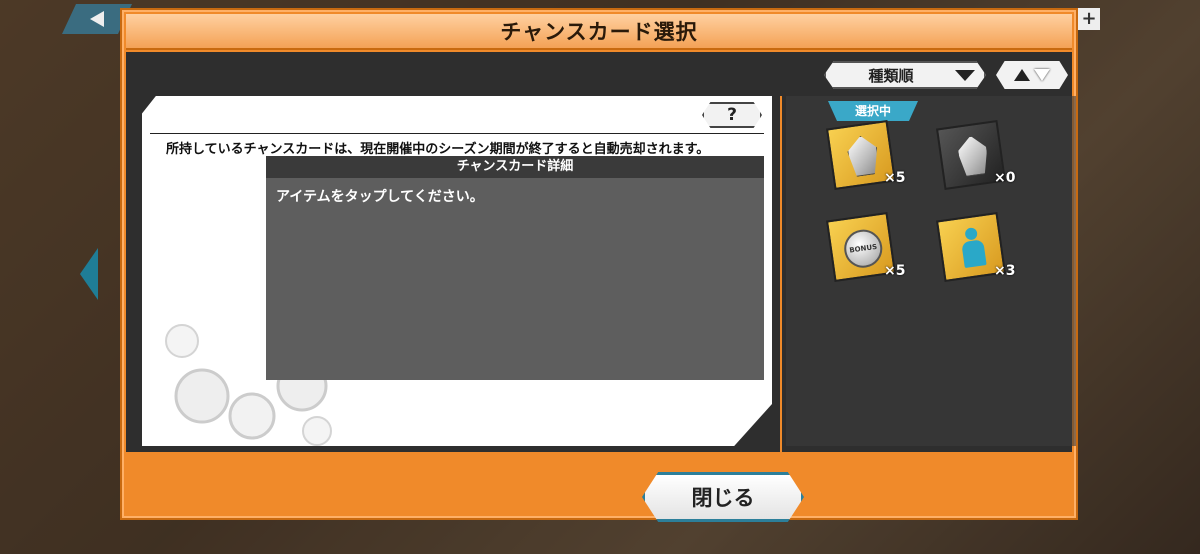  Describe the element at coordinates (891, 75) in the screenshot. I see `sort-selected-label: 種類順` at that location.